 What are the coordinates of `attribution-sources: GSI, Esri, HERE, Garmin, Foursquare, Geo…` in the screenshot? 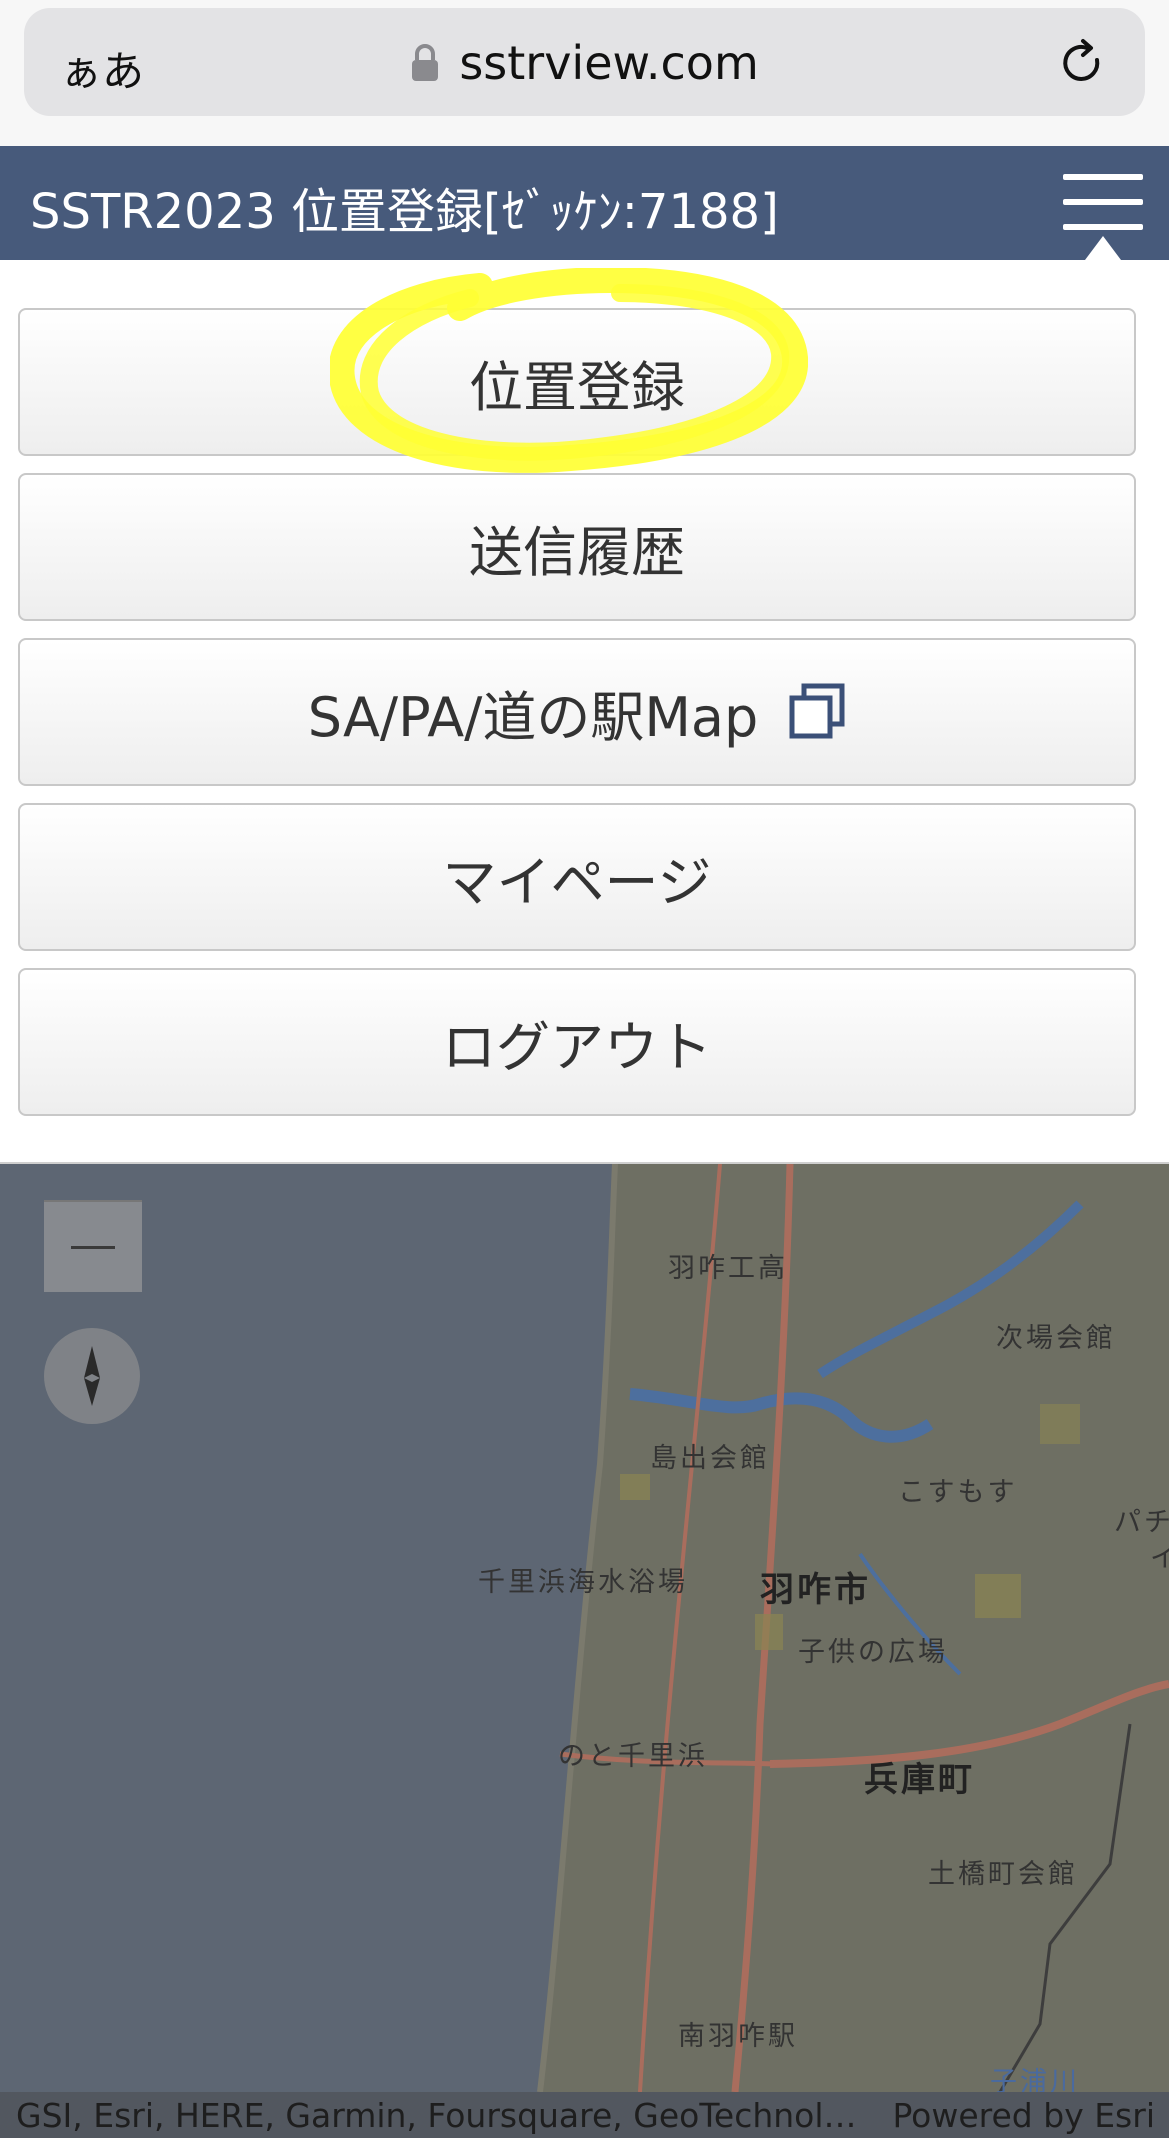 It's located at (436, 2115).